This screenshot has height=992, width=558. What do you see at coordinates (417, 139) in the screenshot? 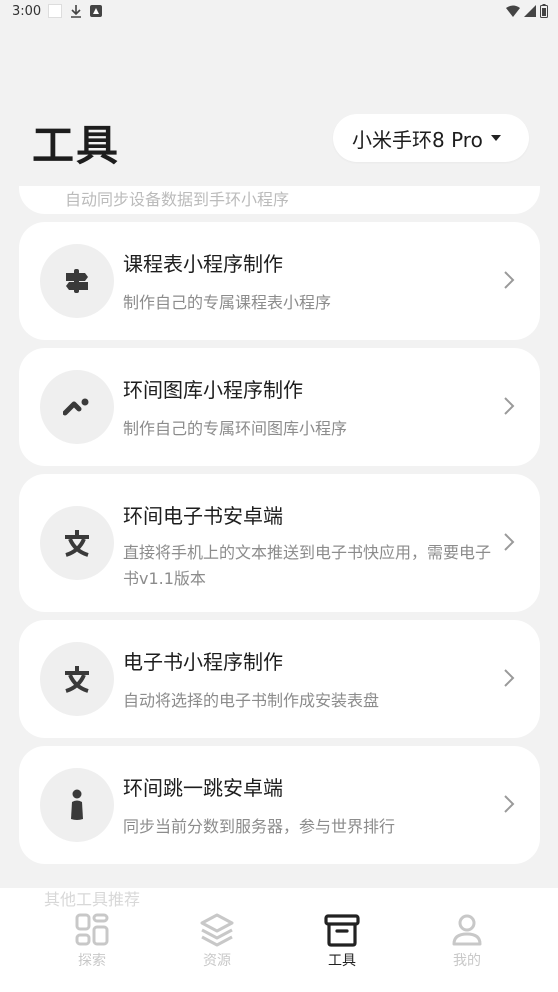
I see `device-selector-label: 小米手环8 Pro` at bounding box center [417, 139].